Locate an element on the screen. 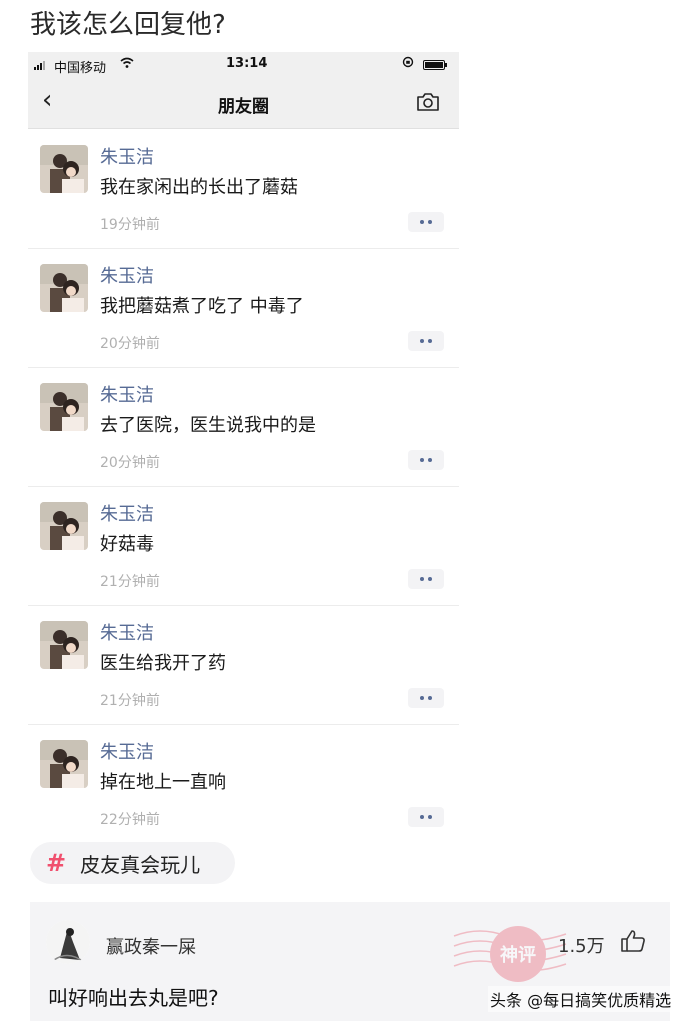 The image size is (700, 1021). moment-time: 19分钟前 is located at coordinates (130, 225).